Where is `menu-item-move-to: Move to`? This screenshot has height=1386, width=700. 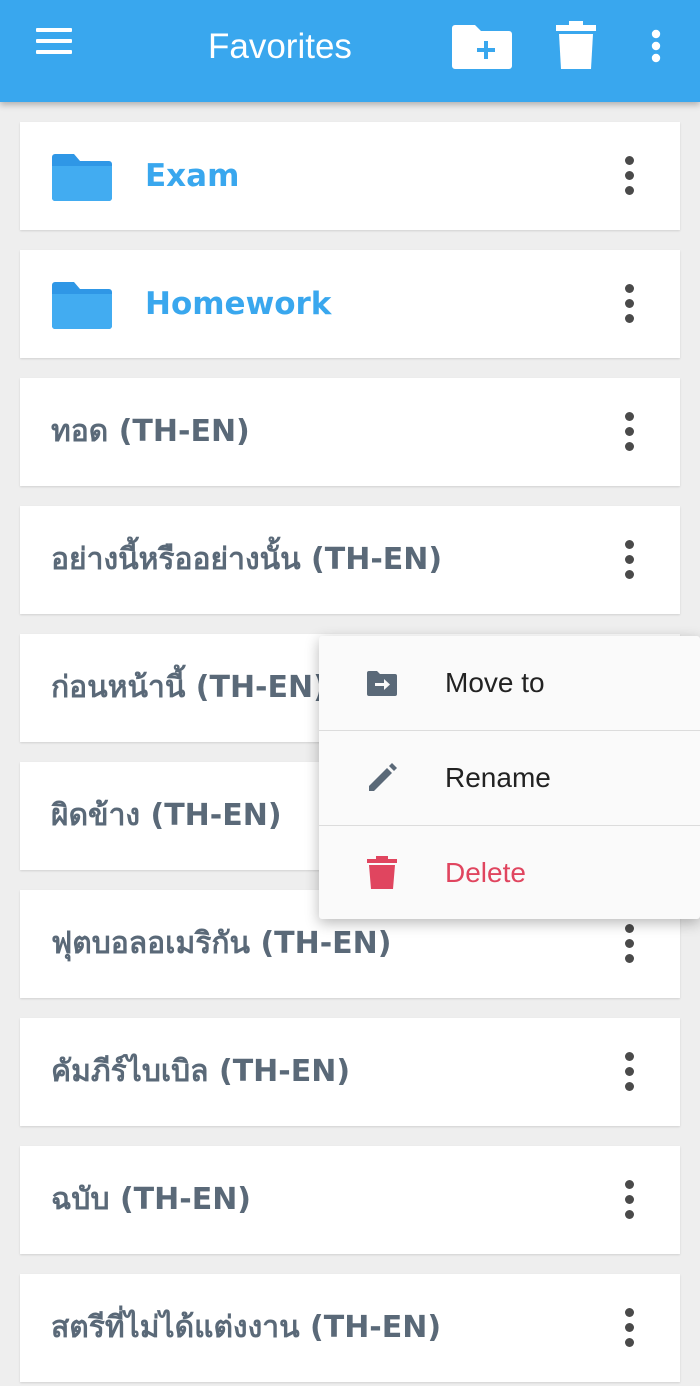 menu-item-move-to: Move to is located at coordinates (509, 683).